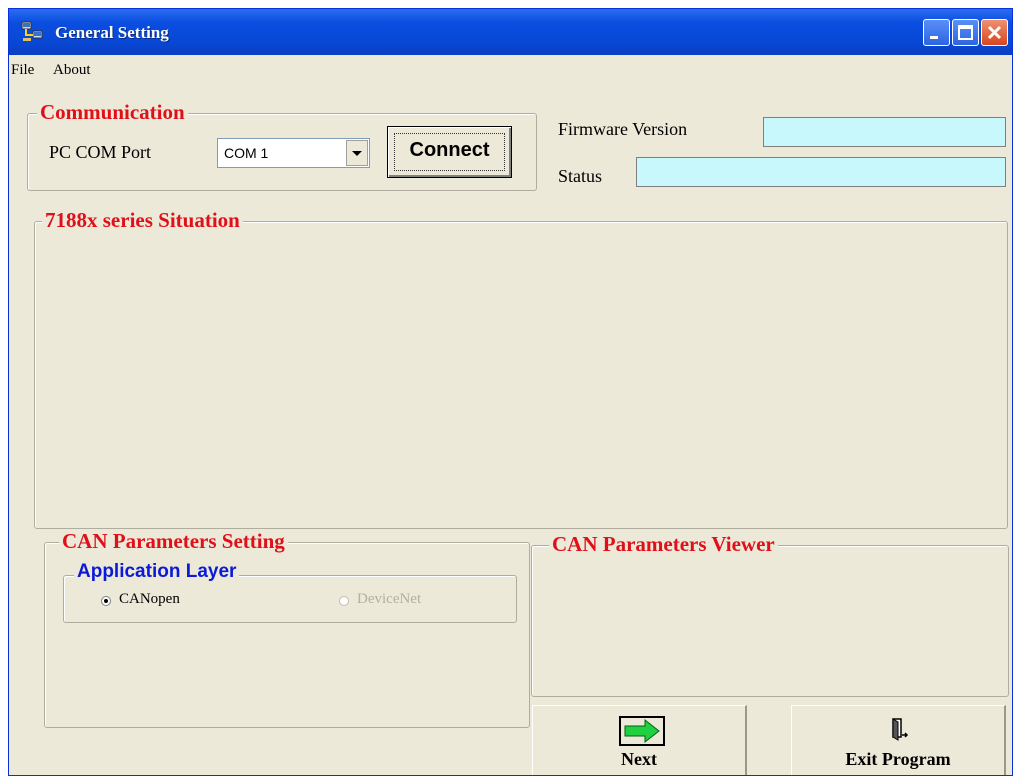  Describe the element at coordinates (510, 32) in the screenshot. I see `title-bar: General Setting` at that location.